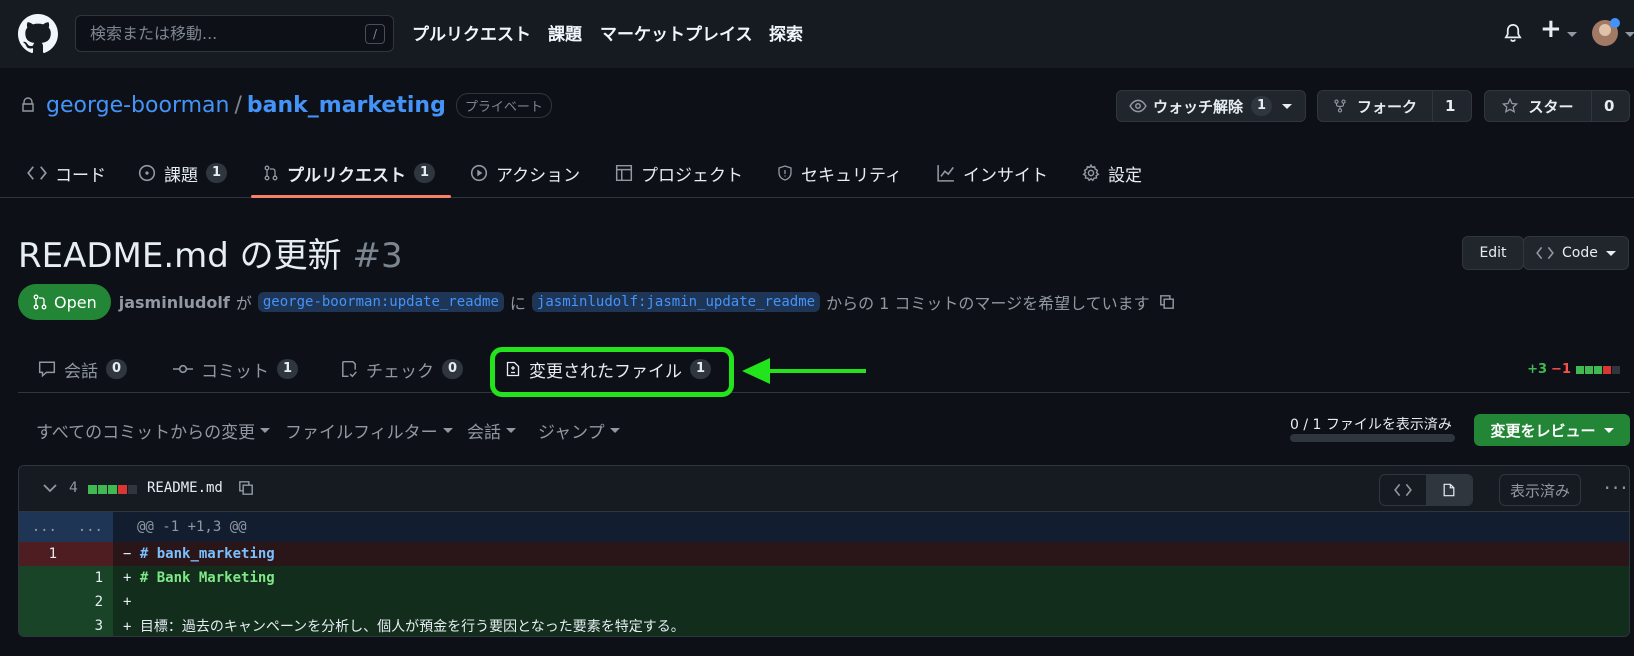 The width and height of the screenshot is (1634, 656). Describe the element at coordinates (346, 105) in the screenshot. I see `repo-name-link: bank_marketing` at that location.